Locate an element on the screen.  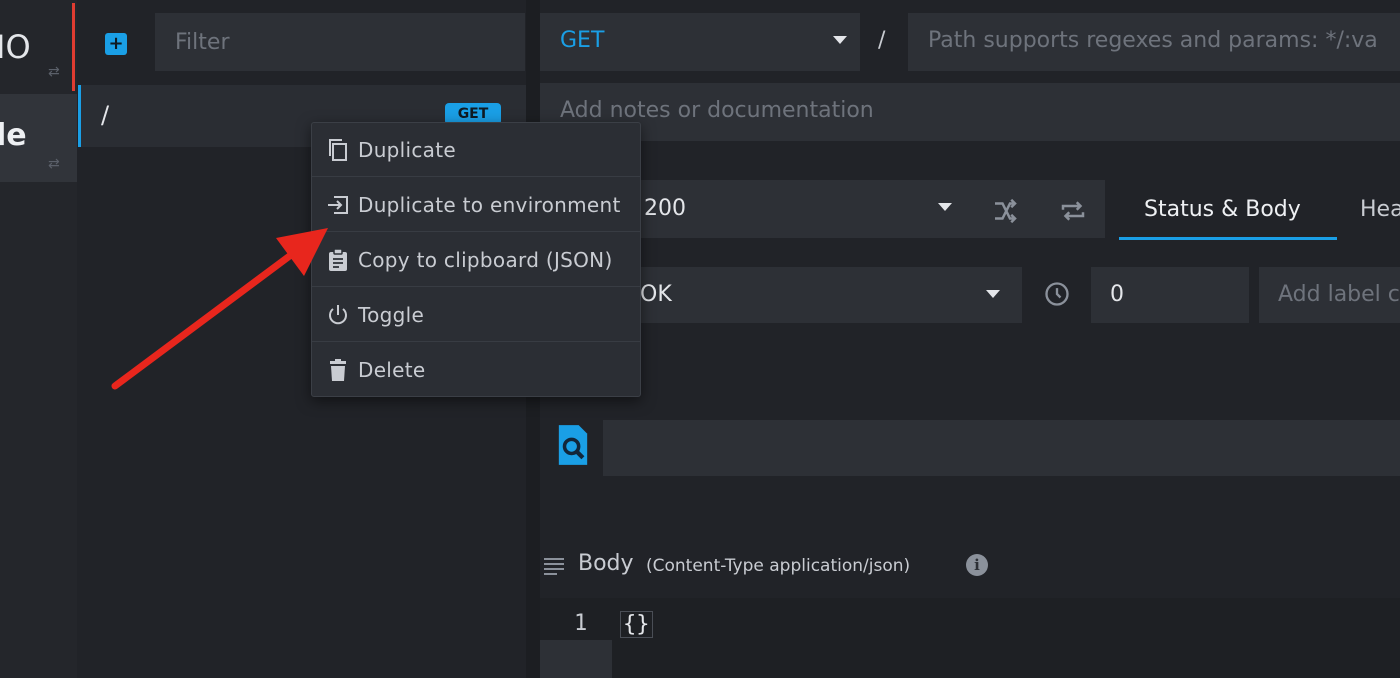
editor-code: {} is located at coordinates (636, 624).